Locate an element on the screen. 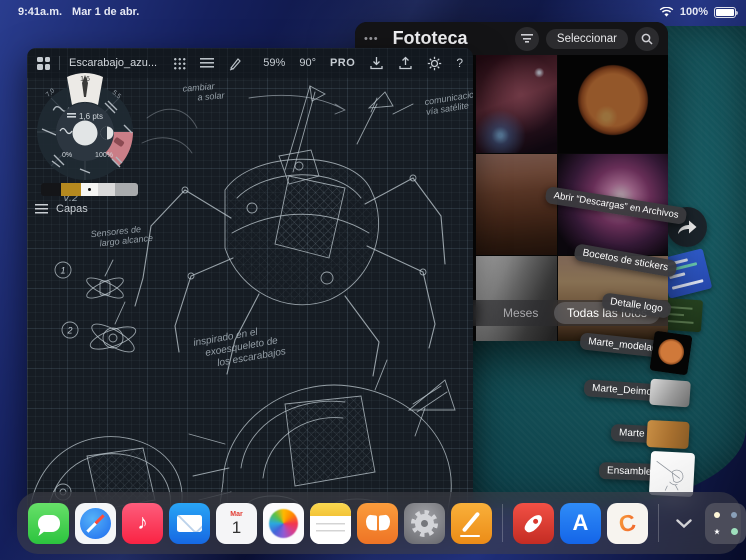 The height and width of the screenshot is (560, 746). window-controls-button: ••• is located at coordinates (371, 39).